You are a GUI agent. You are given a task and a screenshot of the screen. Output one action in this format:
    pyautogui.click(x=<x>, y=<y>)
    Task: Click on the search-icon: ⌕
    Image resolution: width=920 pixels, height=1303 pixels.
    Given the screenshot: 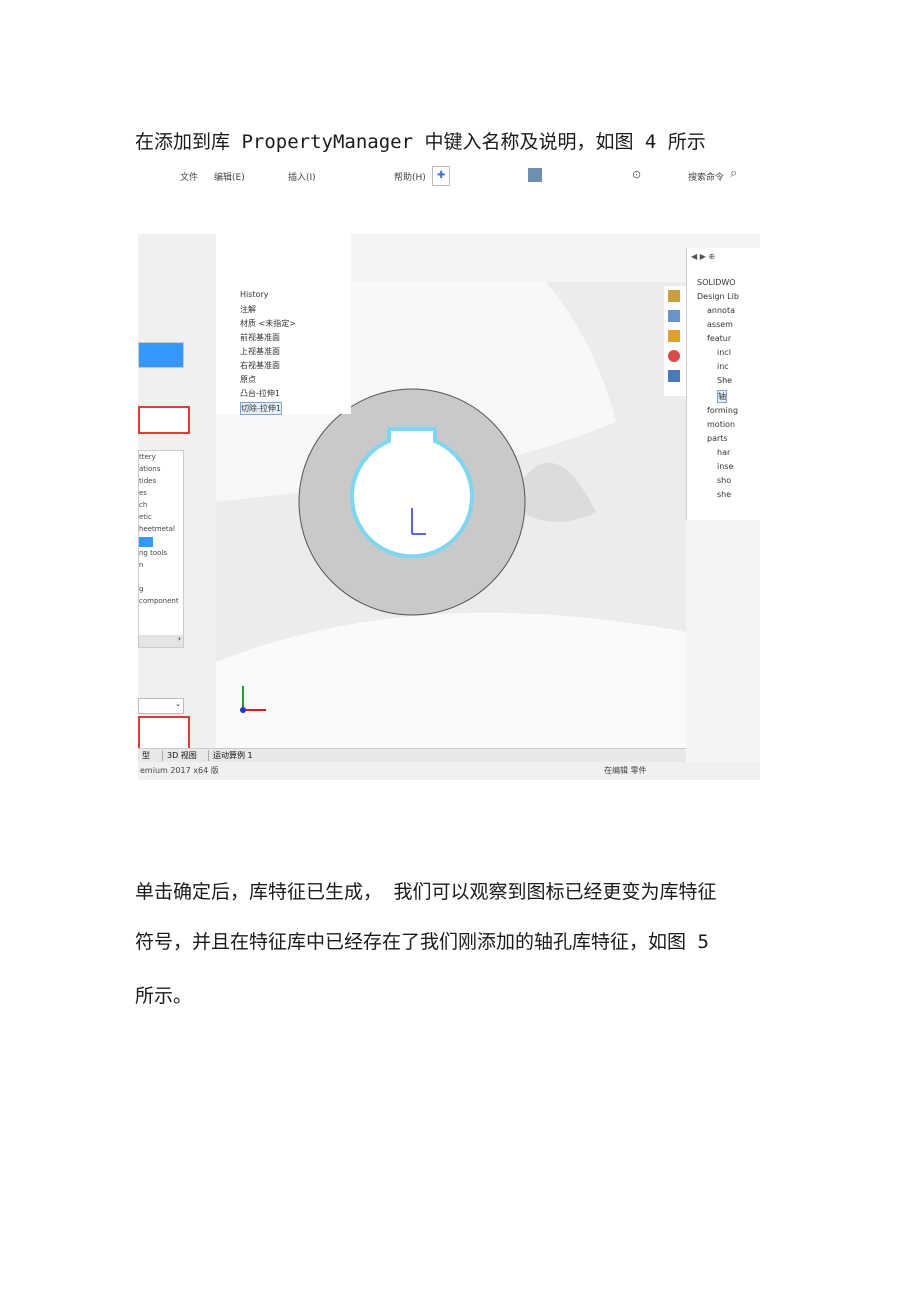 What is the action you would take?
    pyautogui.click(x=733, y=173)
    